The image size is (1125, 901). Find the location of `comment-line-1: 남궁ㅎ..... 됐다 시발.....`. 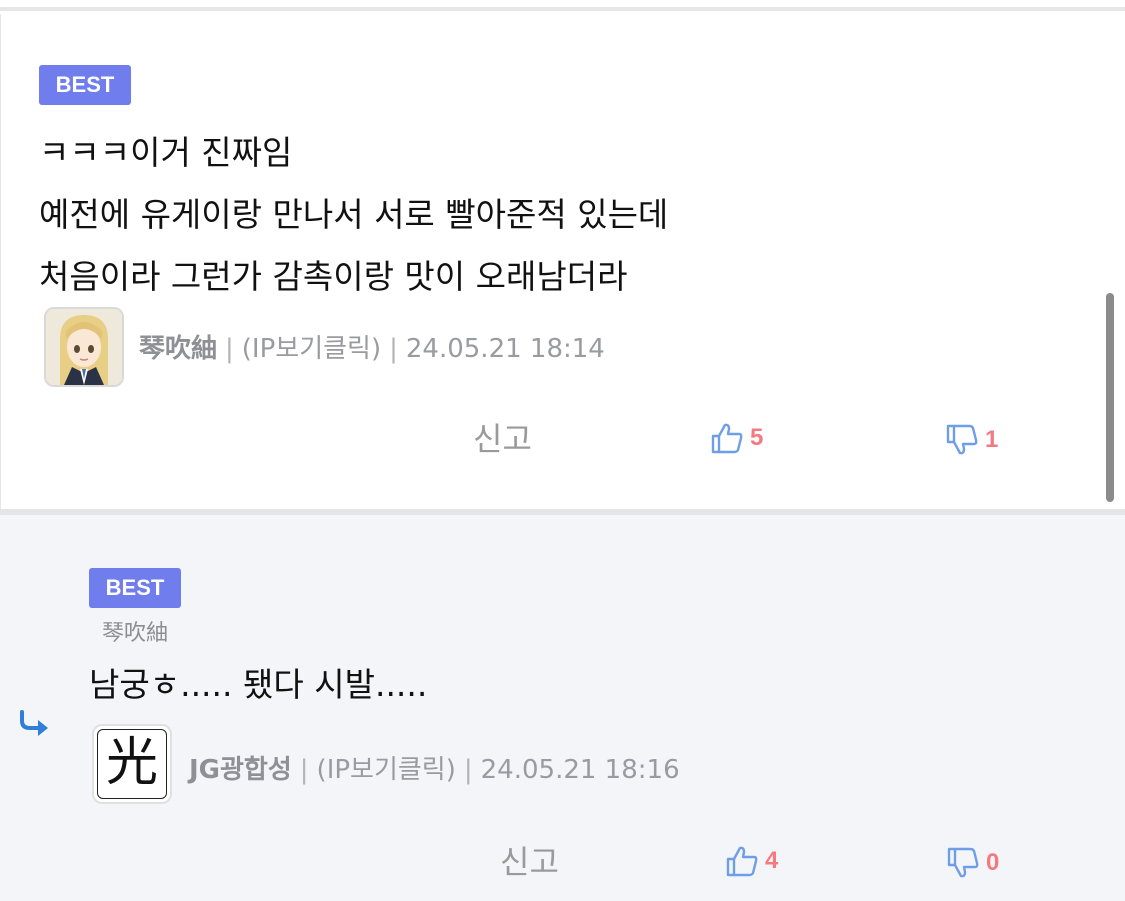

comment-line-1: 남궁ㅎ..... 됐다 시발..... is located at coordinates (258, 684).